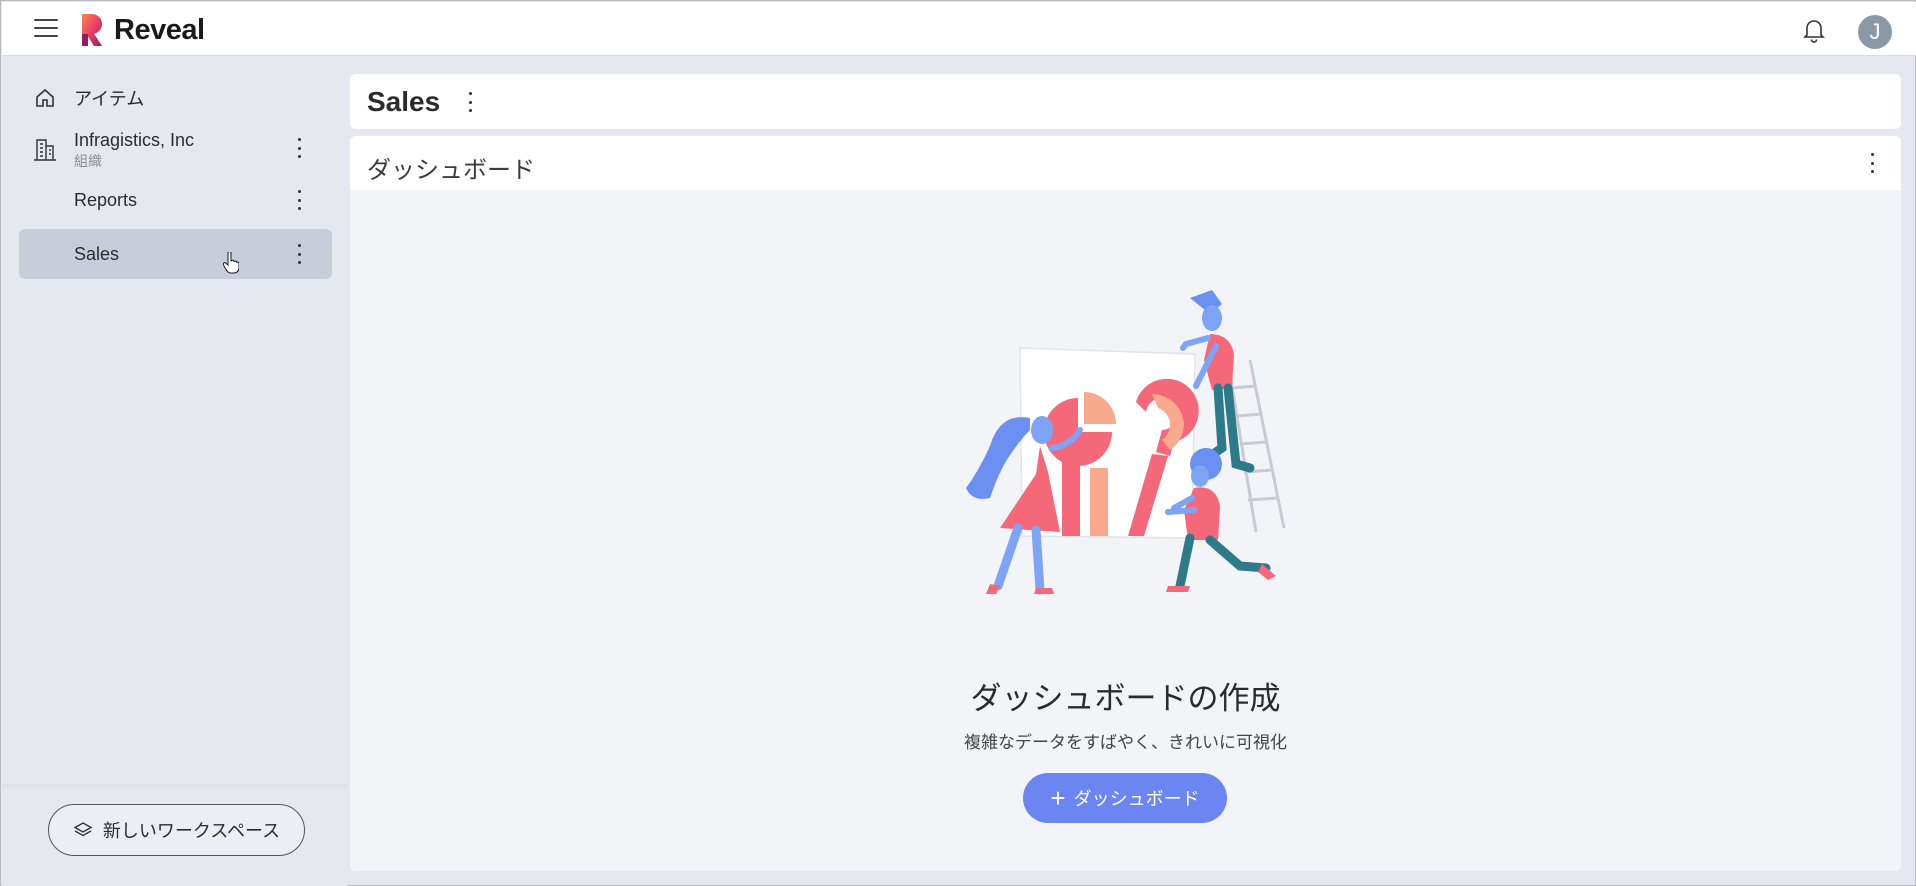 The height and width of the screenshot is (886, 1916). What do you see at coordinates (959, 29) in the screenshot?
I see `top-app-bar: Reveal J` at bounding box center [959, 29].